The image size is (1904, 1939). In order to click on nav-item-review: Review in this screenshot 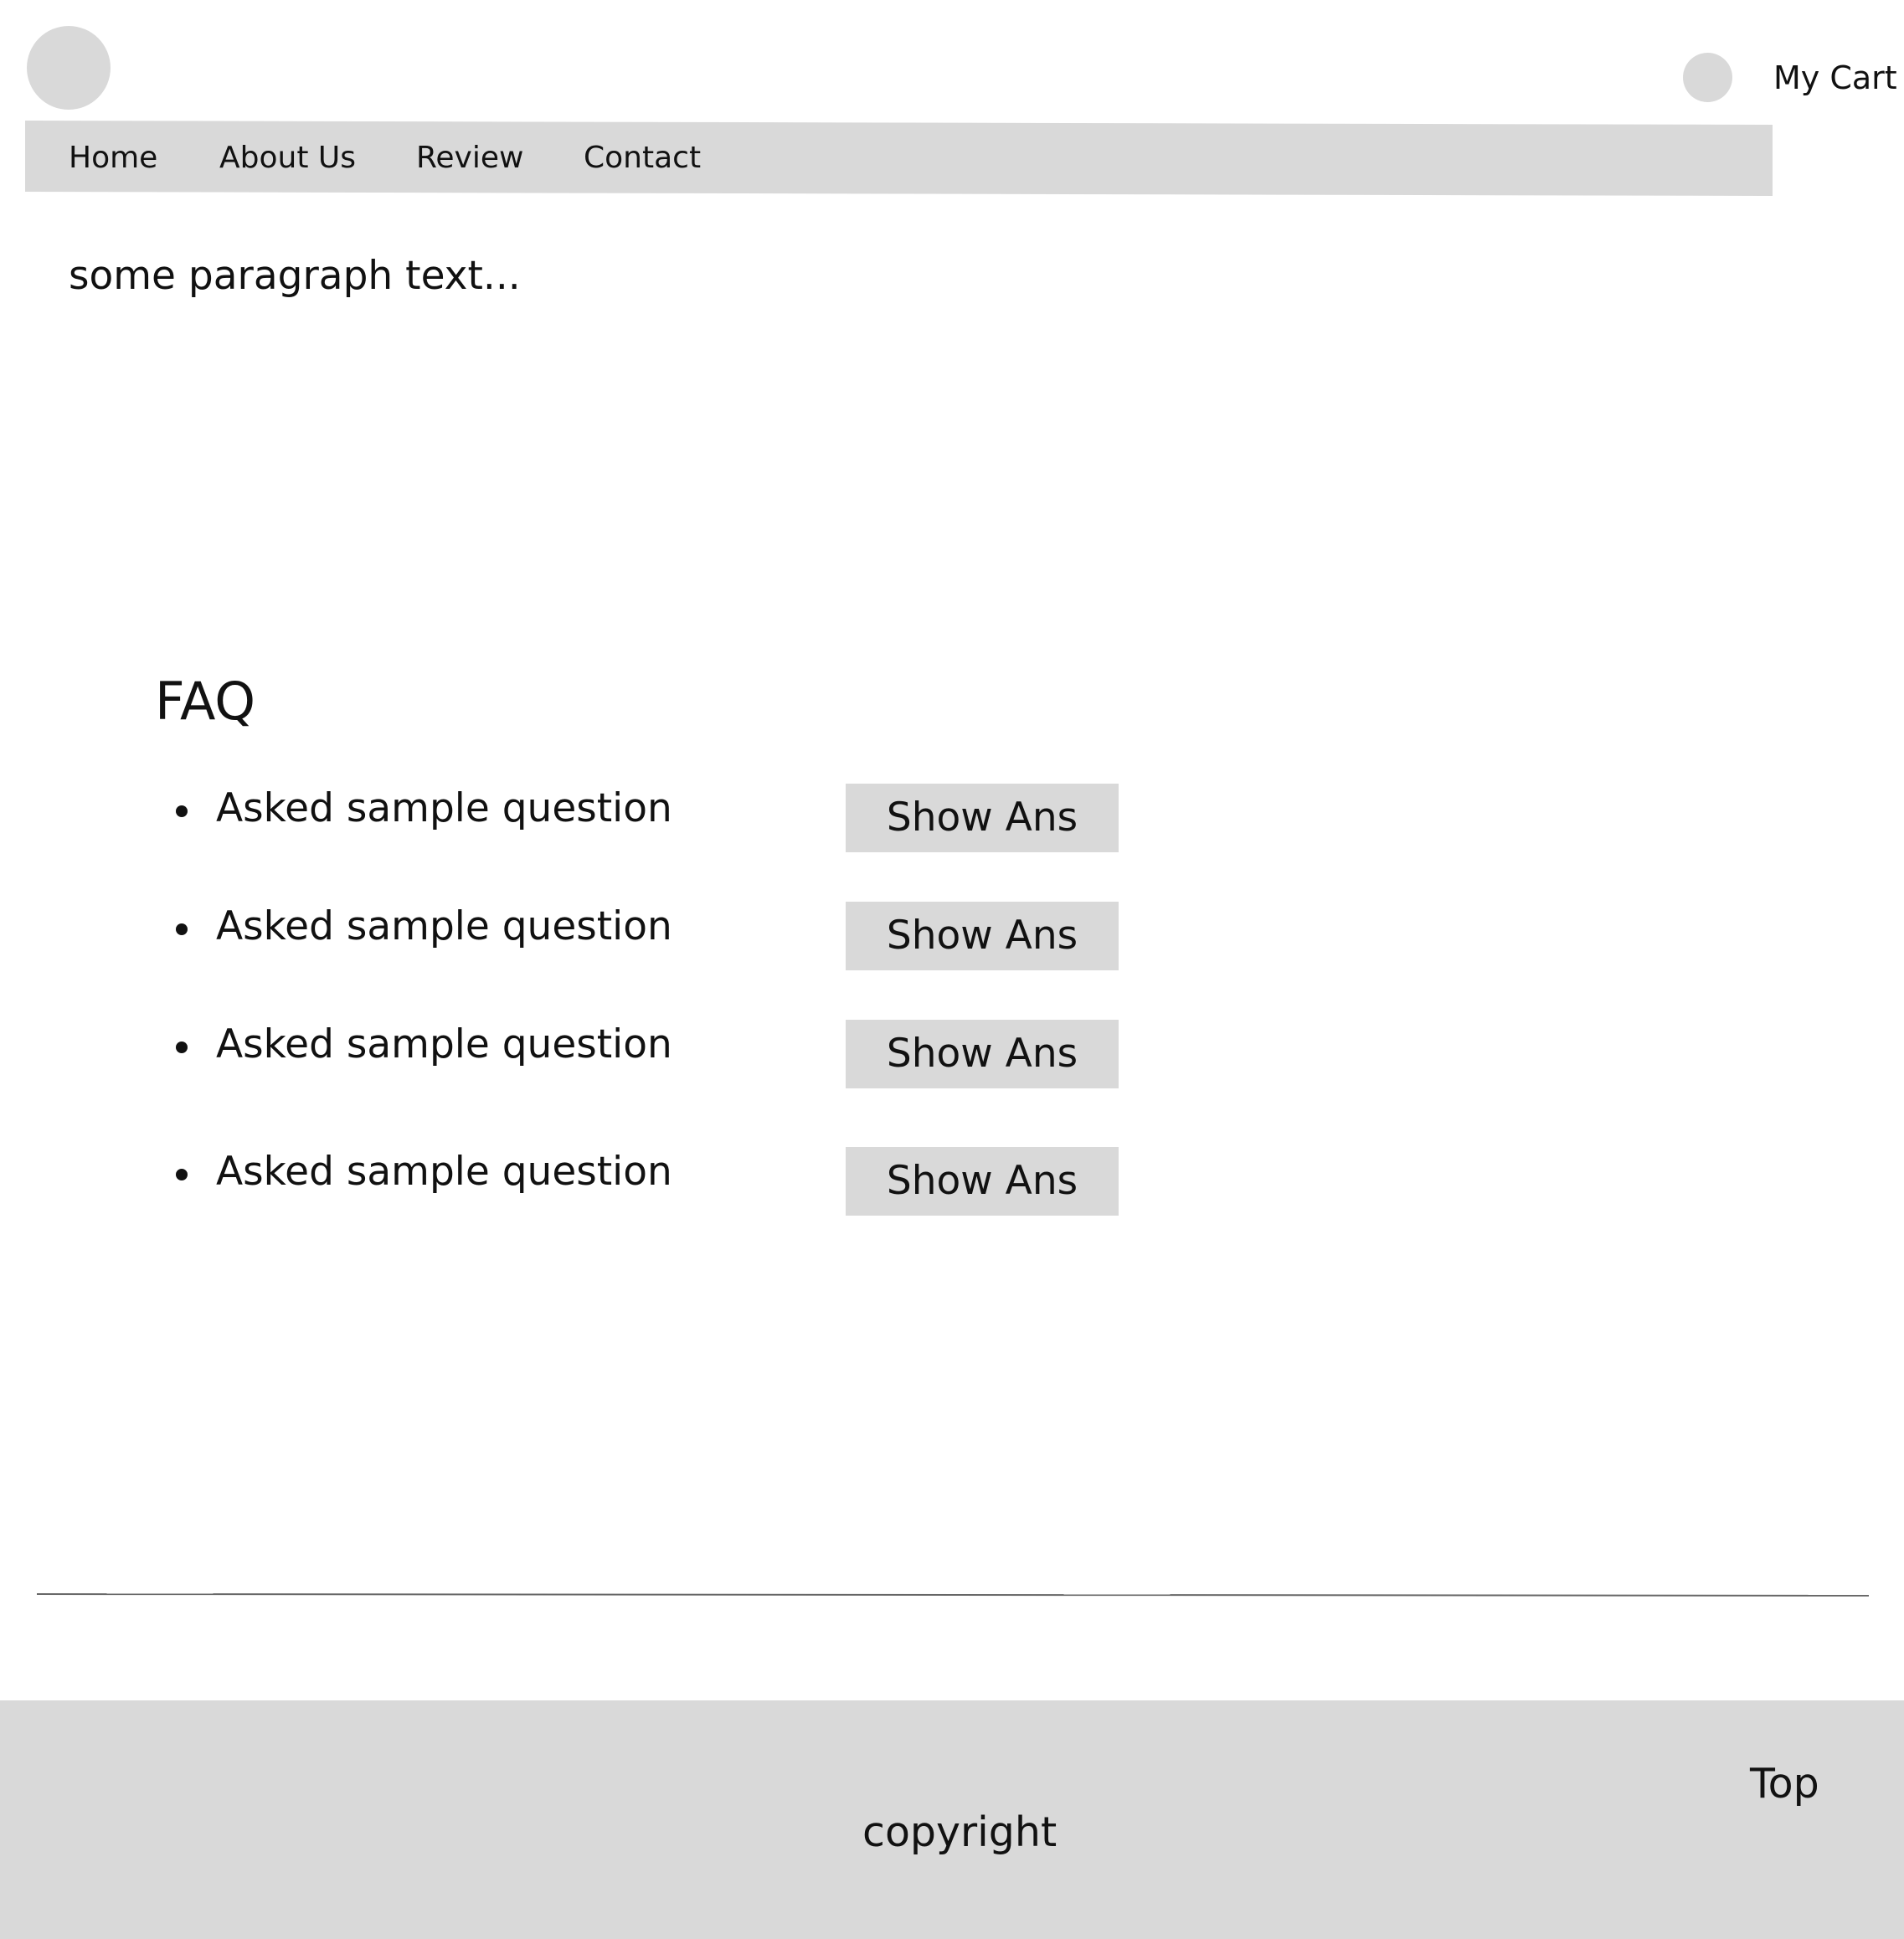, I will do `click(469, 158)`.